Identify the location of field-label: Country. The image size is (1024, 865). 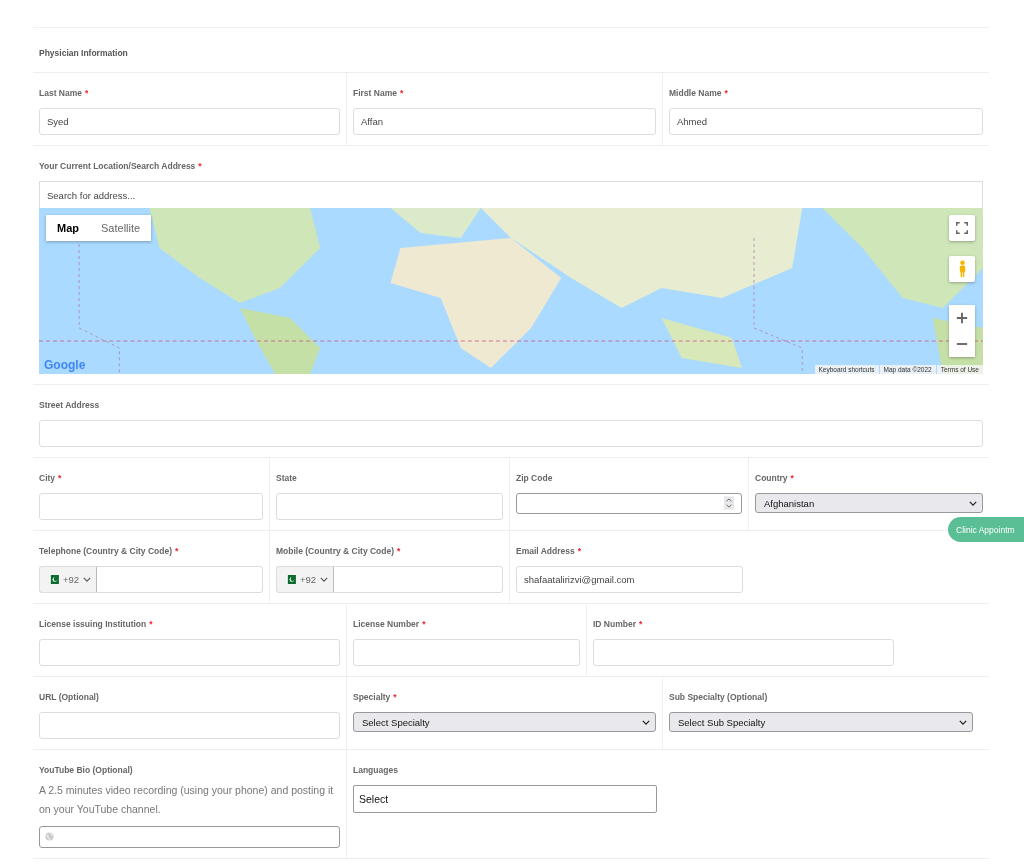
(771, 478).